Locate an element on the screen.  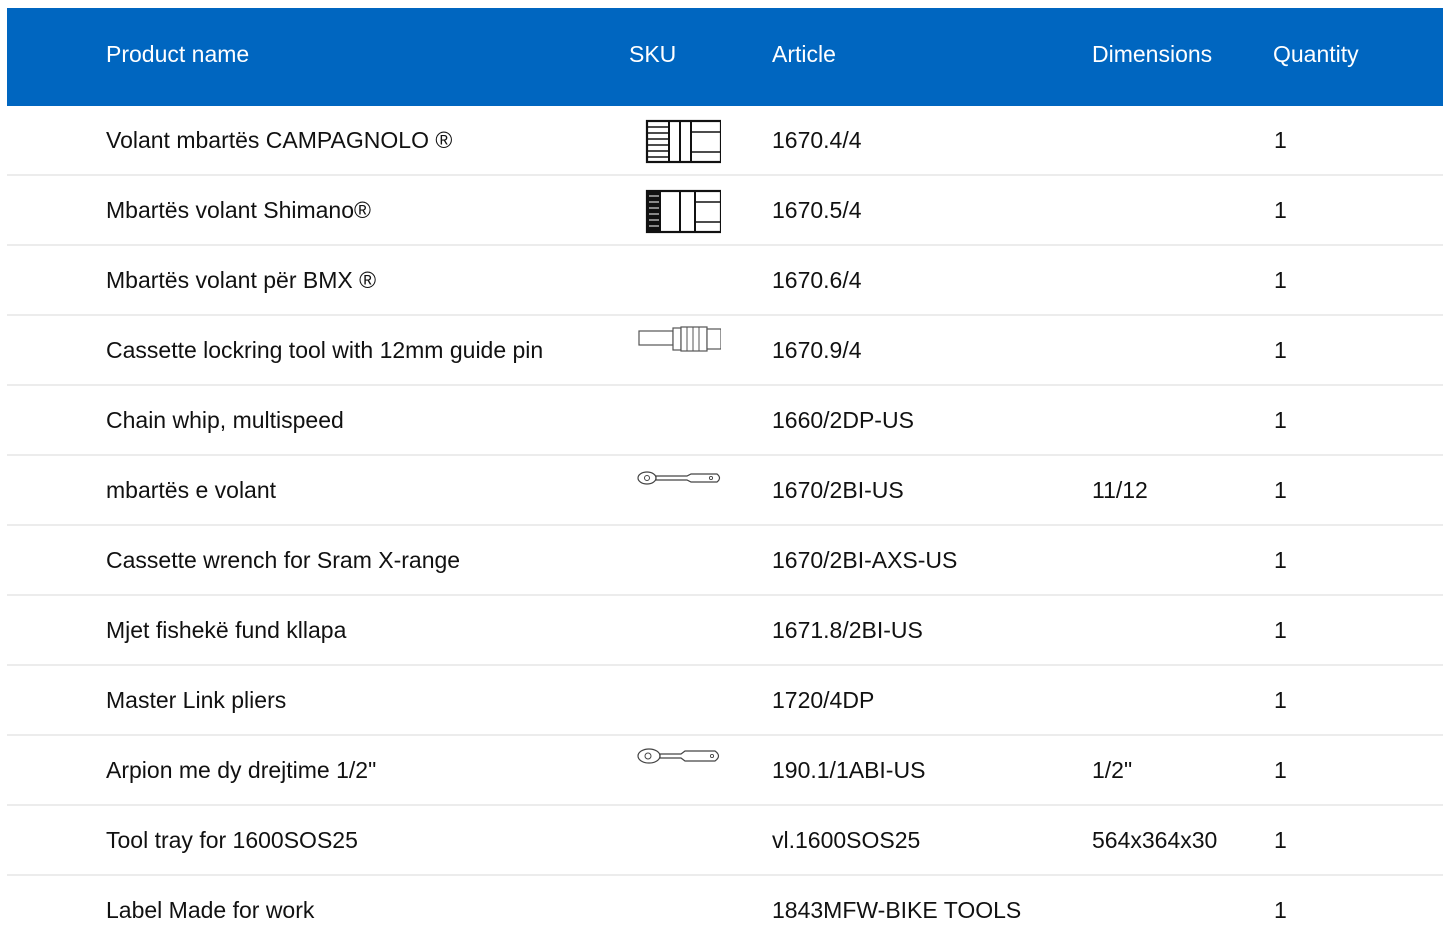
dimensions-cell: 11/12 is located at coordinates (1120, 490).